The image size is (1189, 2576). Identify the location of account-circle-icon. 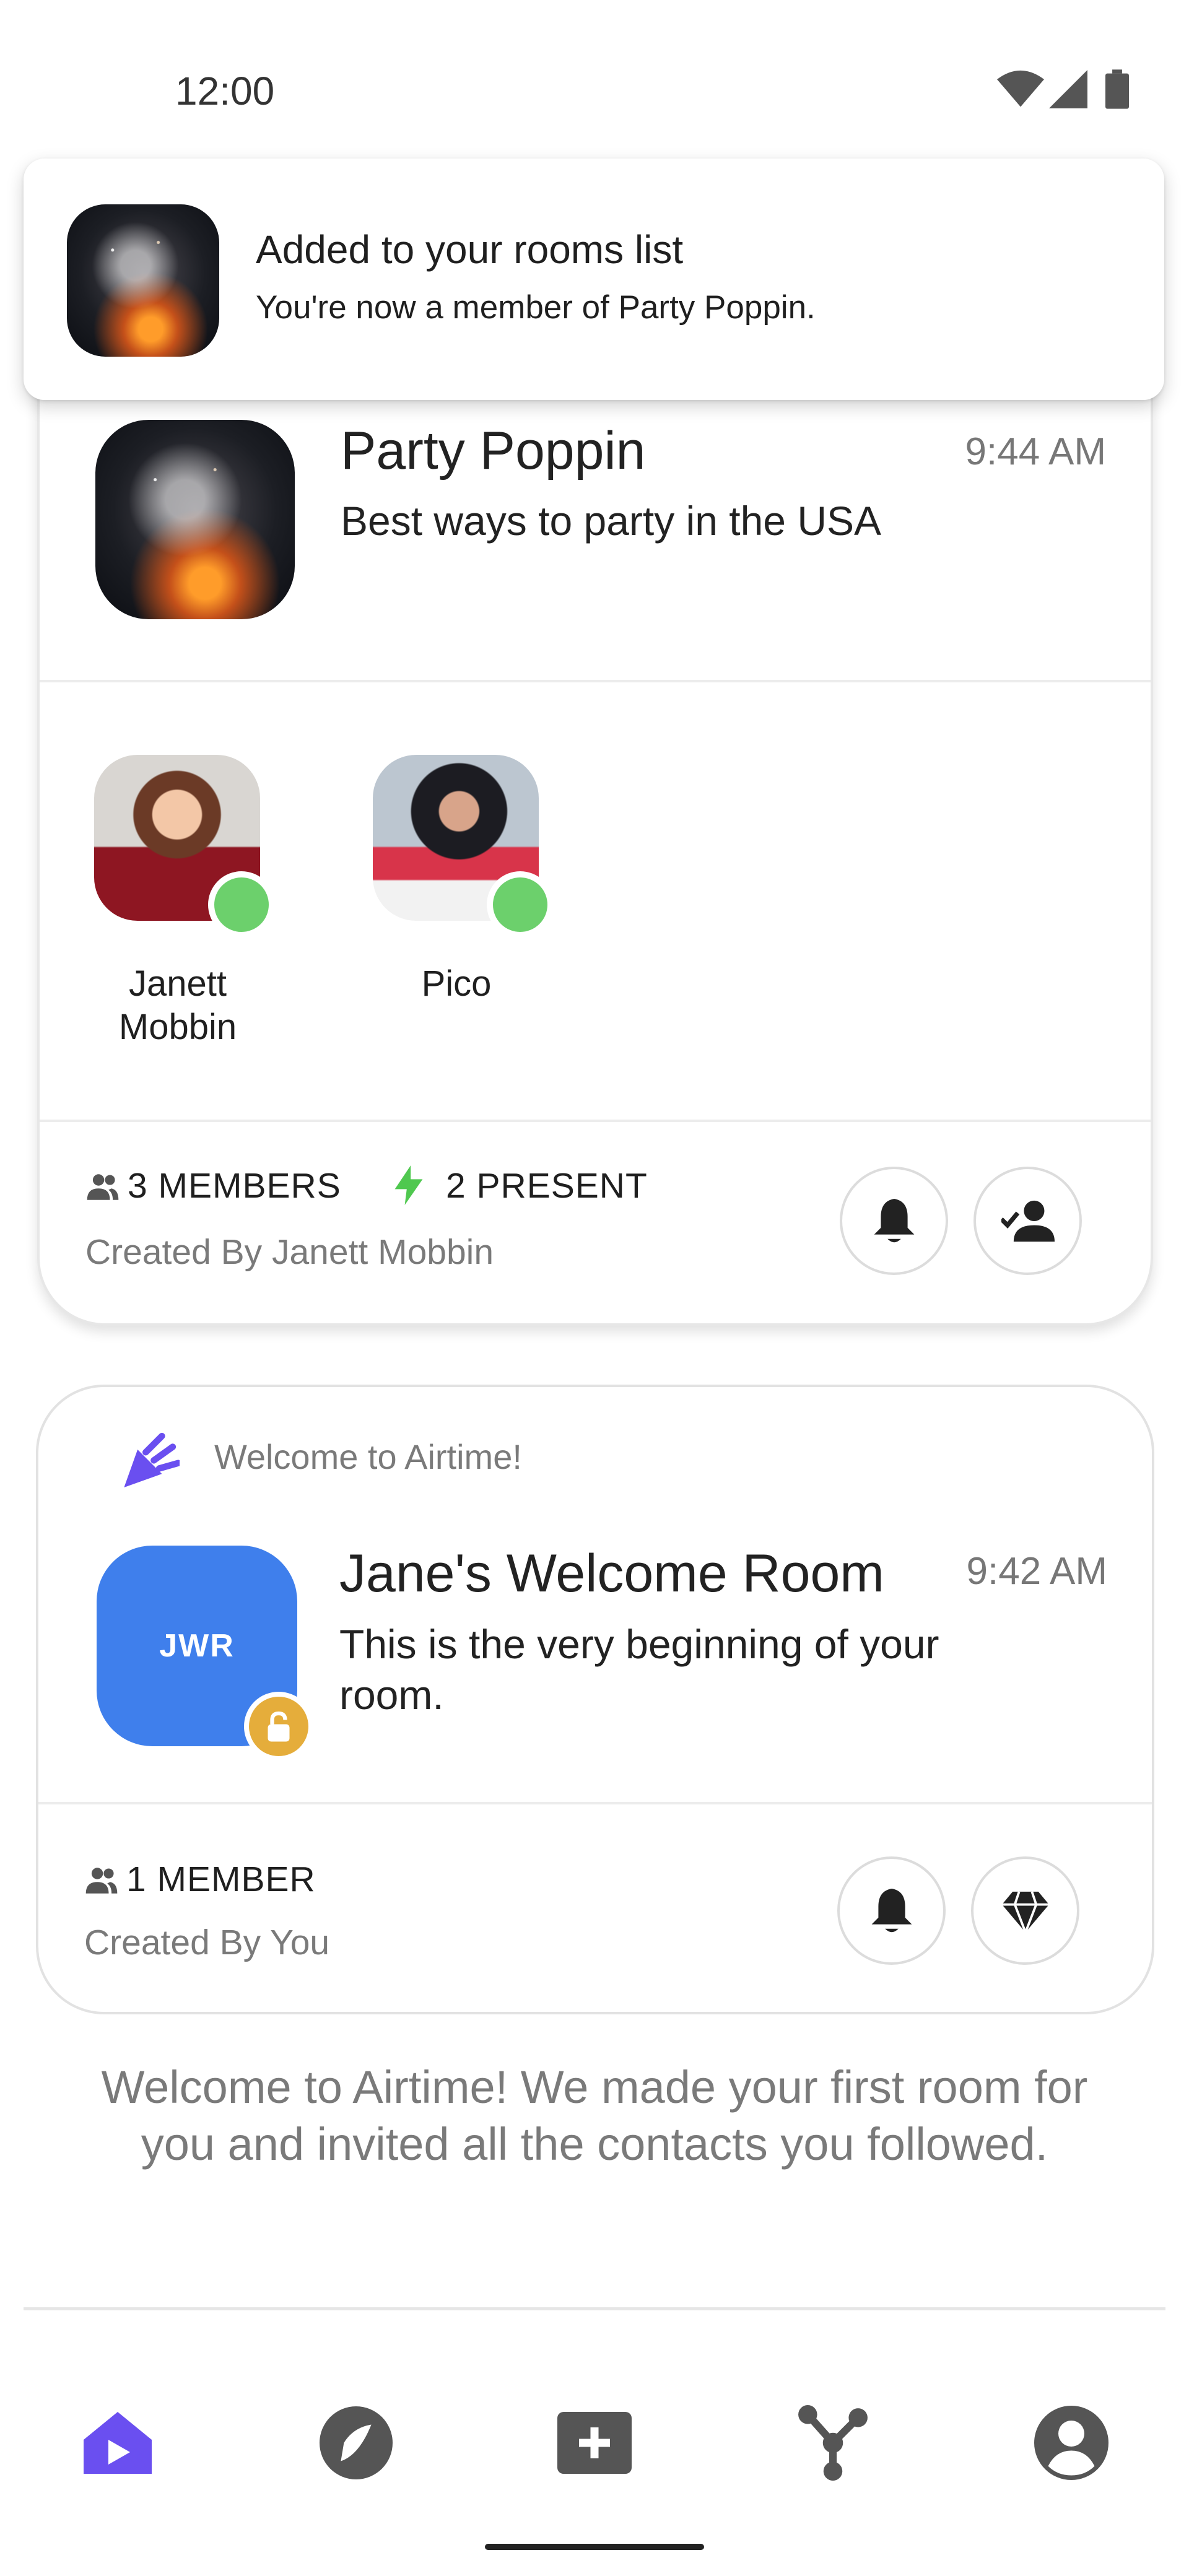
(1071, 2443).